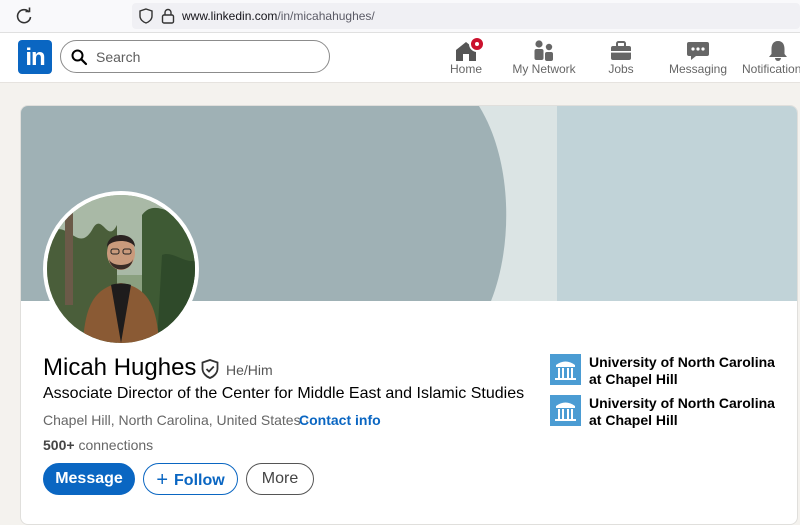 This screenshot has height=525, width=800. I want to click on more-button: More, so click(280, 479).